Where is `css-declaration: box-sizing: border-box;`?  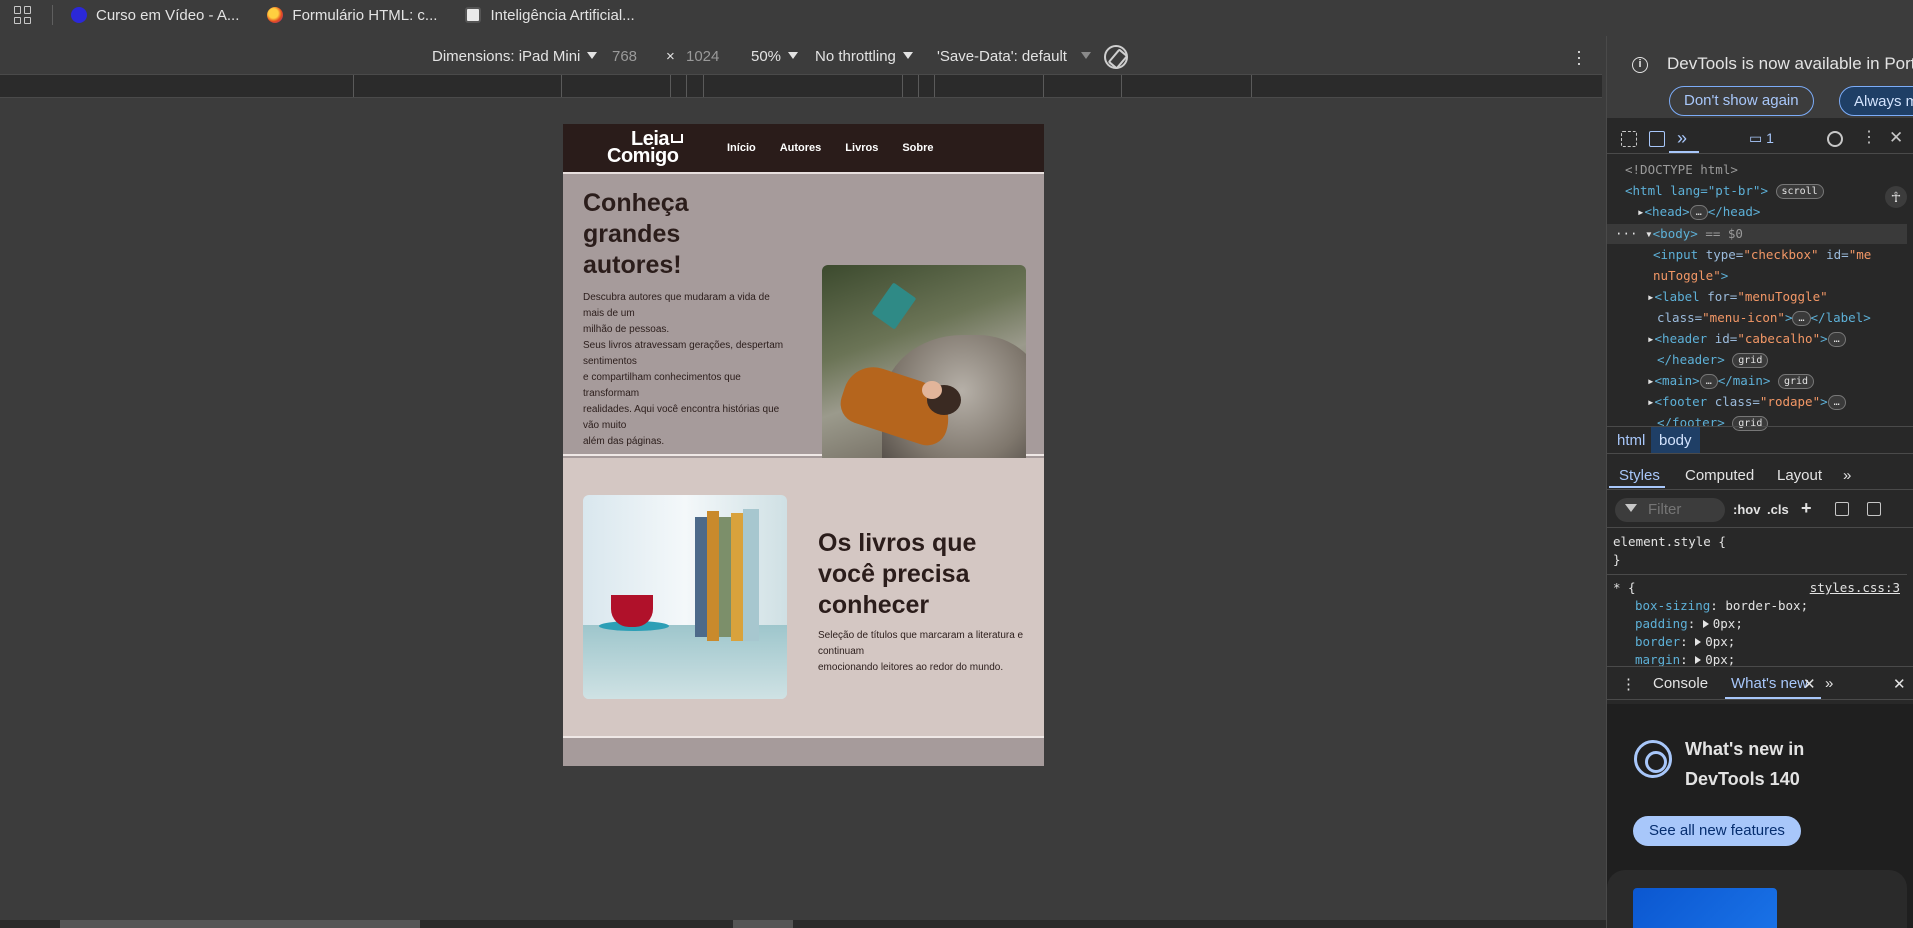
css-declaration: box-sizing: border-box; is located at coordinates (1721, 605).